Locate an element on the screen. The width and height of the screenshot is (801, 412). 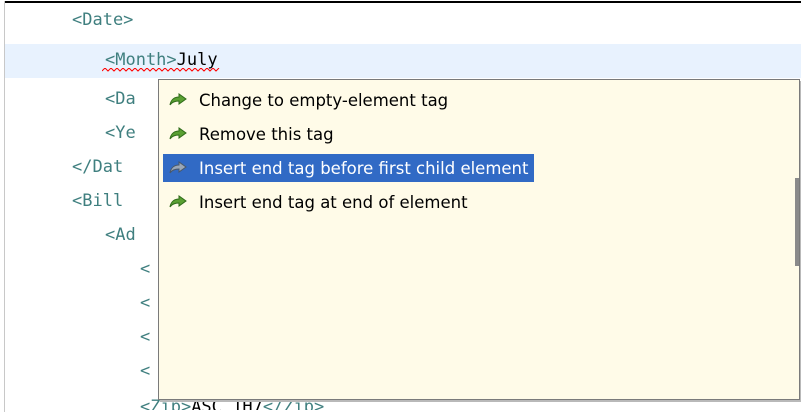
code-line-bill: <Bill is located at coordinates (97, 201).